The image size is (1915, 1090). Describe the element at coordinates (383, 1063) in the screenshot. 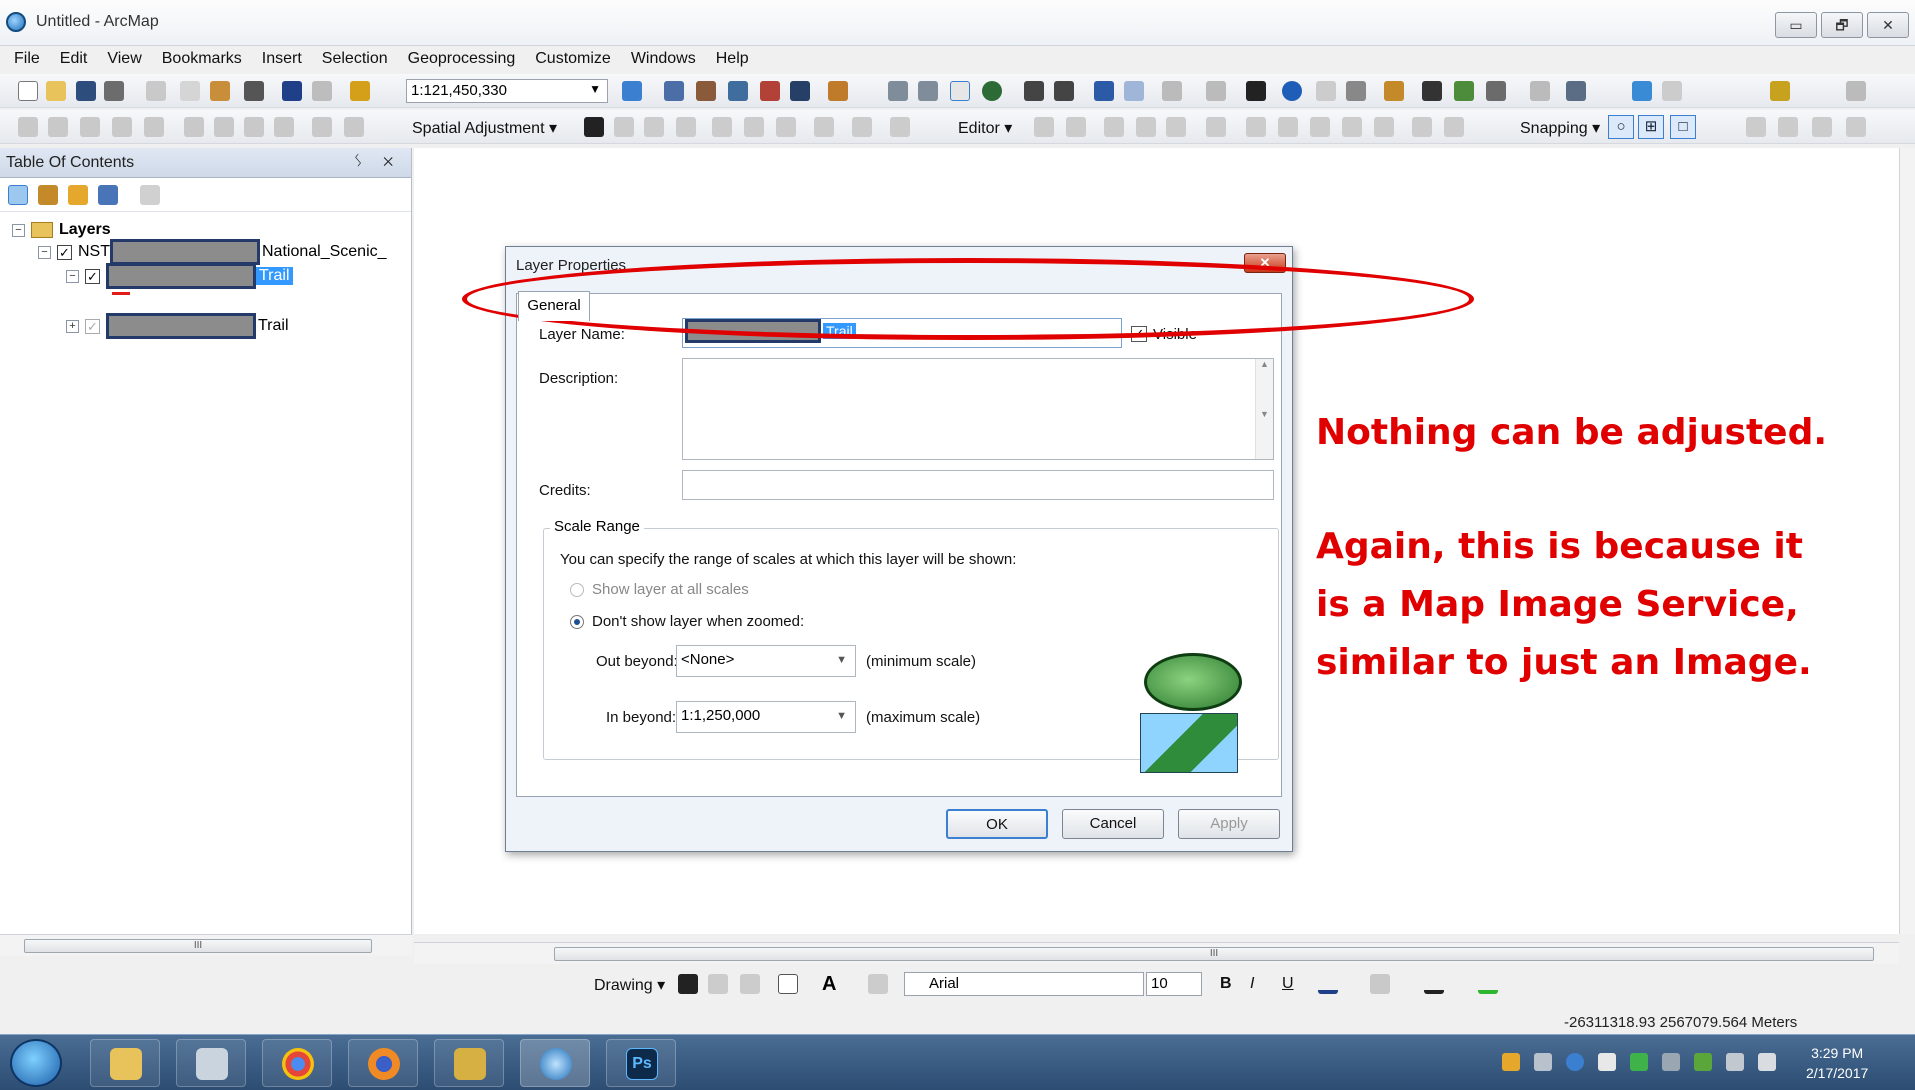

I see `taskbar-firefox` at that location.